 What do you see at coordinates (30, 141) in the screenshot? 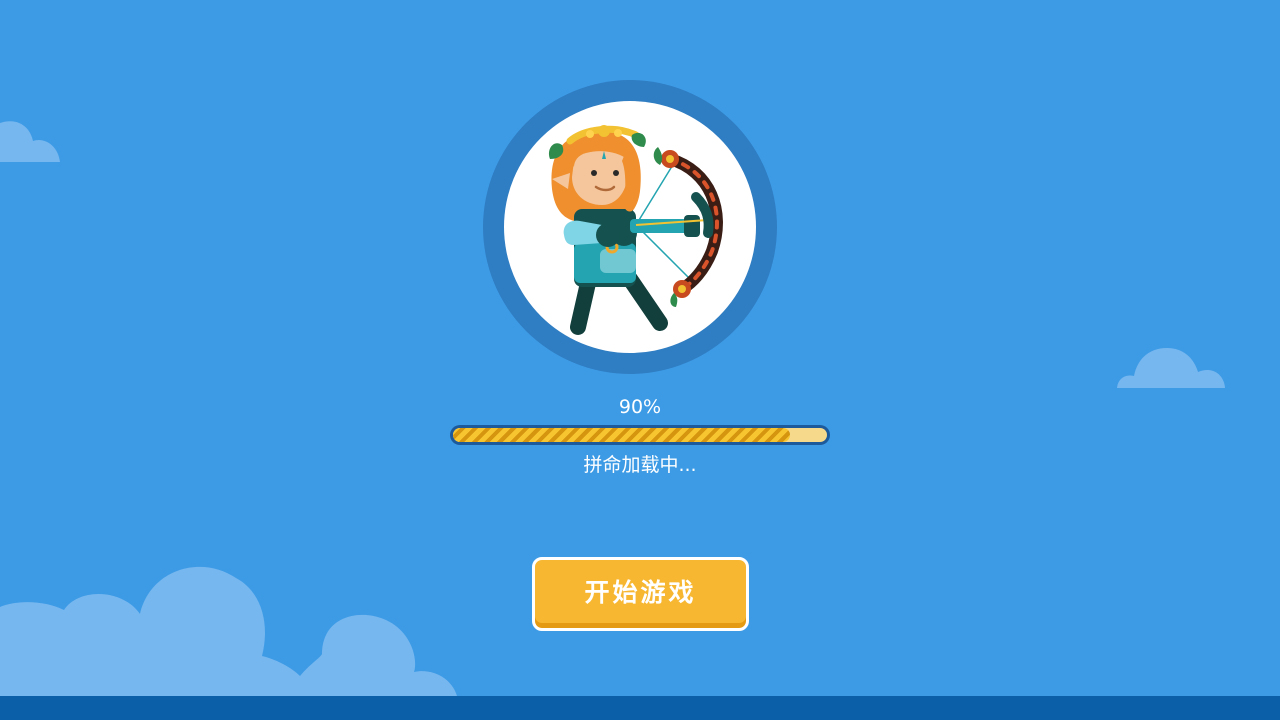
I see `cloud-left-top` at bounding box center [30, 141].